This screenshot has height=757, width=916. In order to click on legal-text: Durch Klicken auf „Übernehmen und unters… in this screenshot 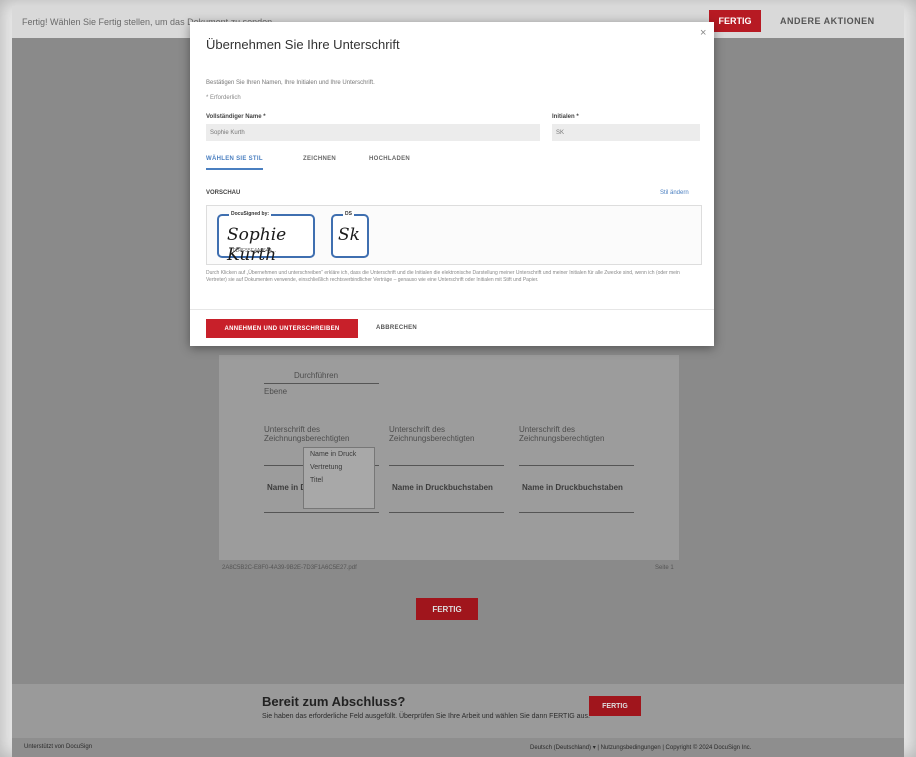, I will do `click(443, 276)`.